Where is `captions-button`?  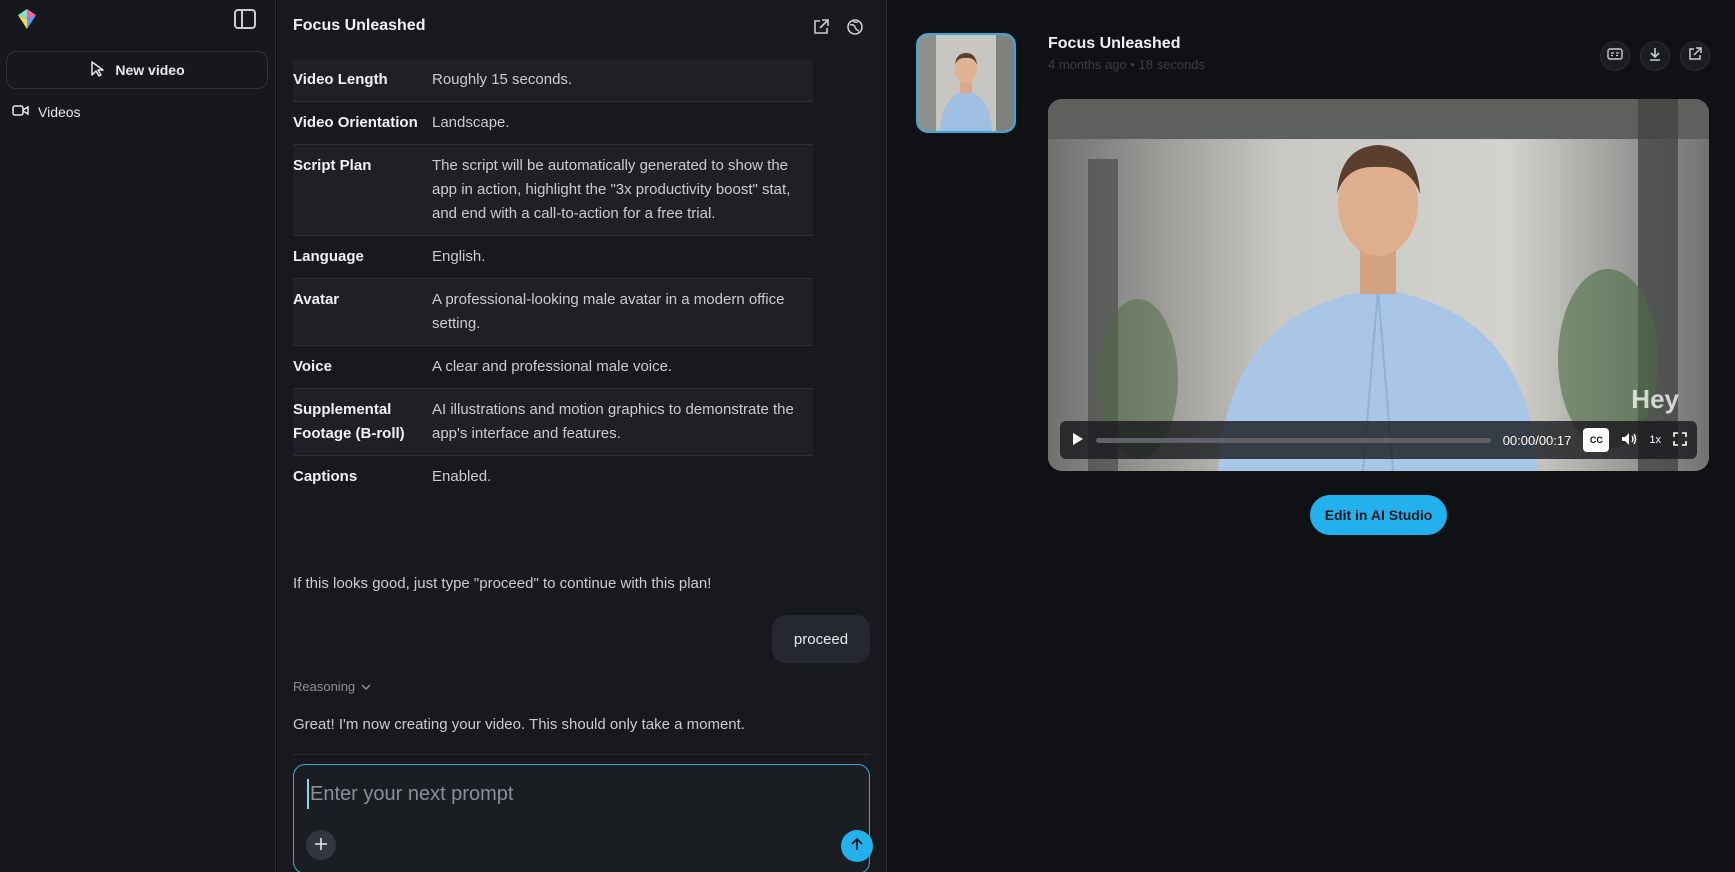 captions-button is located at coordinates (1615, 56).